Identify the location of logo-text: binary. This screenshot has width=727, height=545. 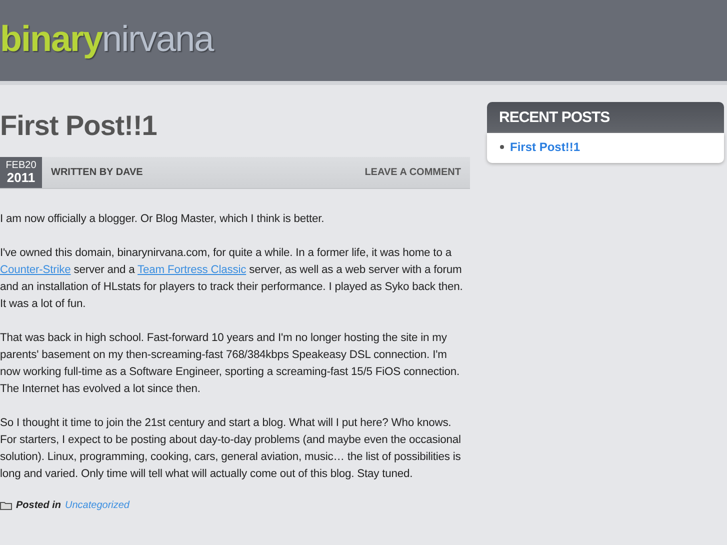
(51, 39).